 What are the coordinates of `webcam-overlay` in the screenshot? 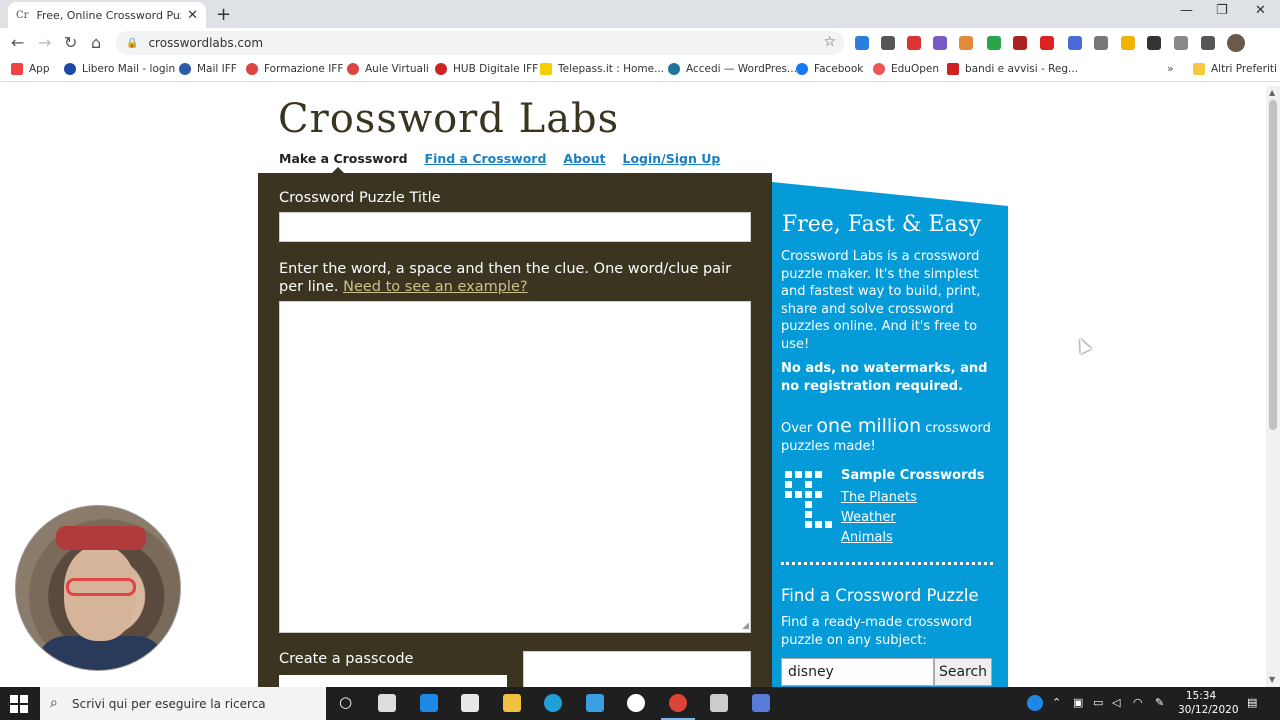 It's located at (98, 588).